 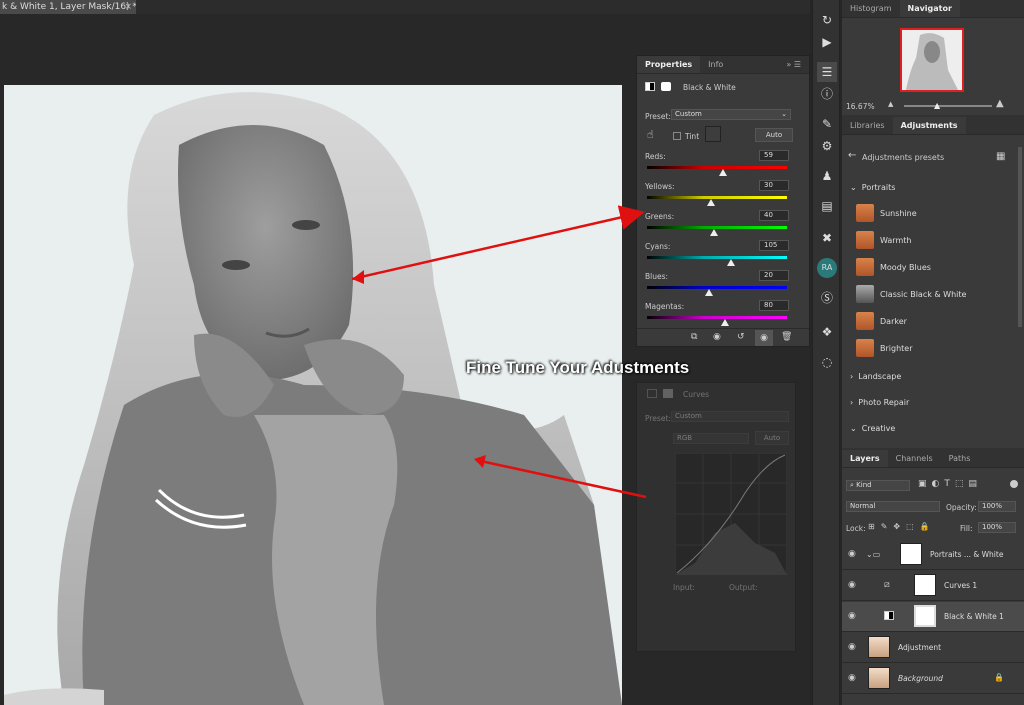 I want to click on s-plugin-icon: Ⓢ, so click(x=827, y=298).